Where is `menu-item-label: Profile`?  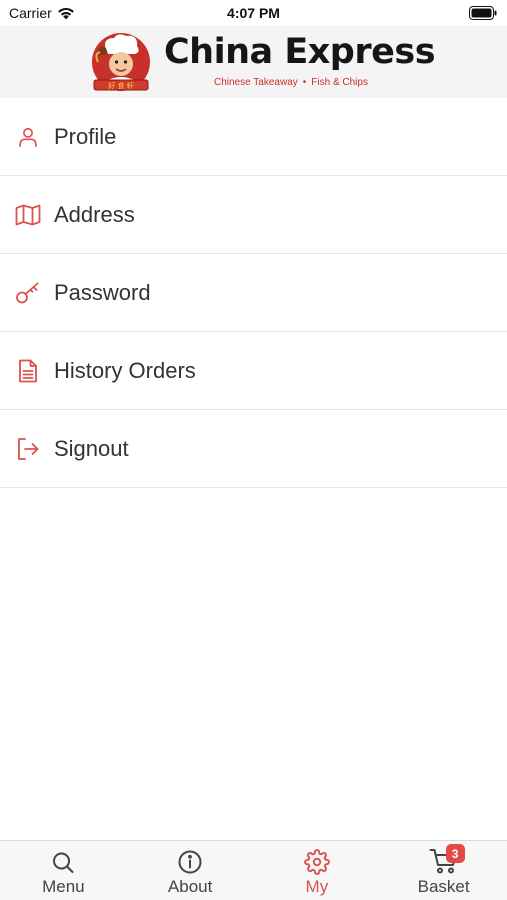
menu-item-label: Profile is located at coordinates (85, 136).